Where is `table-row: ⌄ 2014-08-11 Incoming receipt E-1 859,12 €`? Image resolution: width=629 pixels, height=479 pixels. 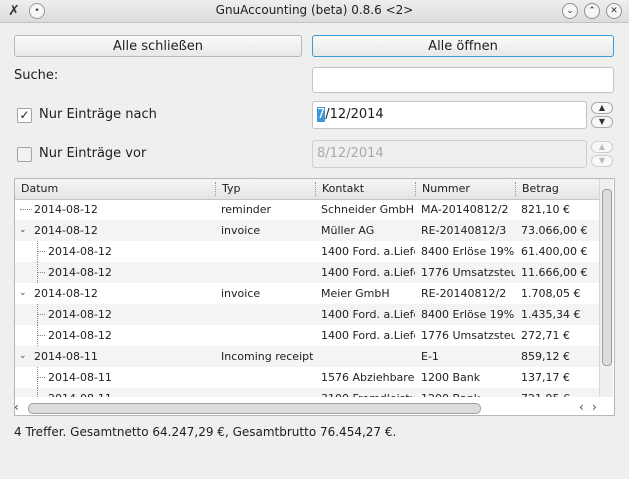 table-row: ⌄ 2014-08-11 Incoming receipt E-1 859,12 € is located at coordinates (308, 356).